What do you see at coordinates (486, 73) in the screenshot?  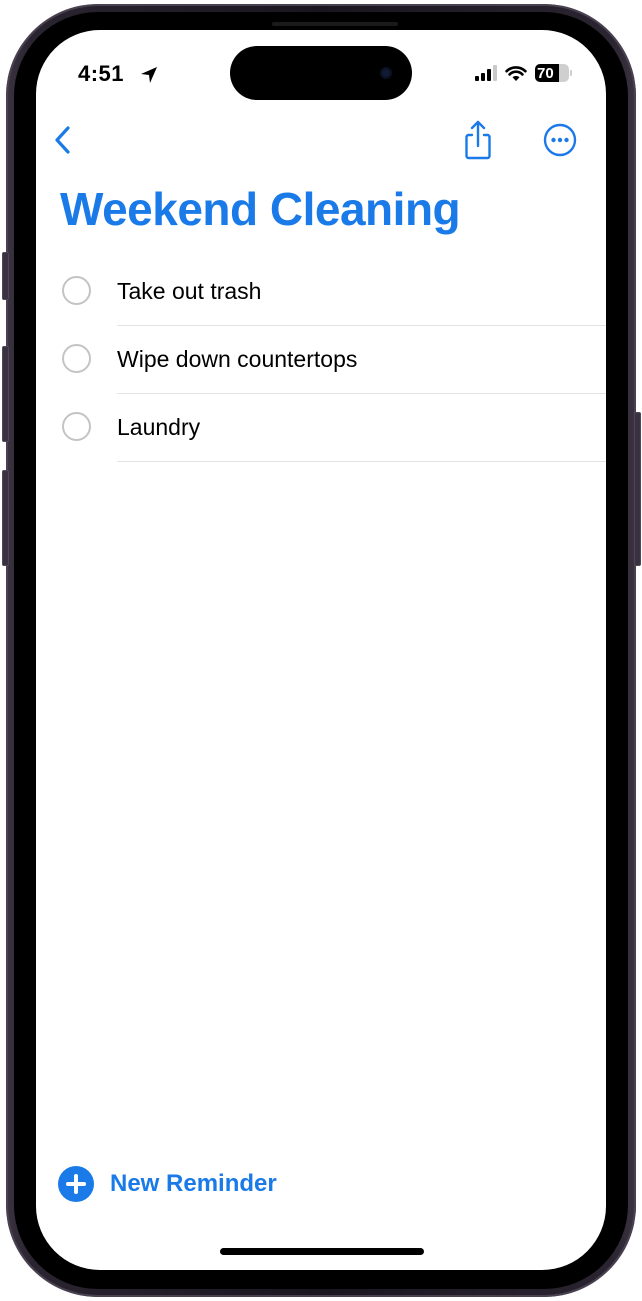 I see `cellular-signal-icon` at bounding box center [486, 73].